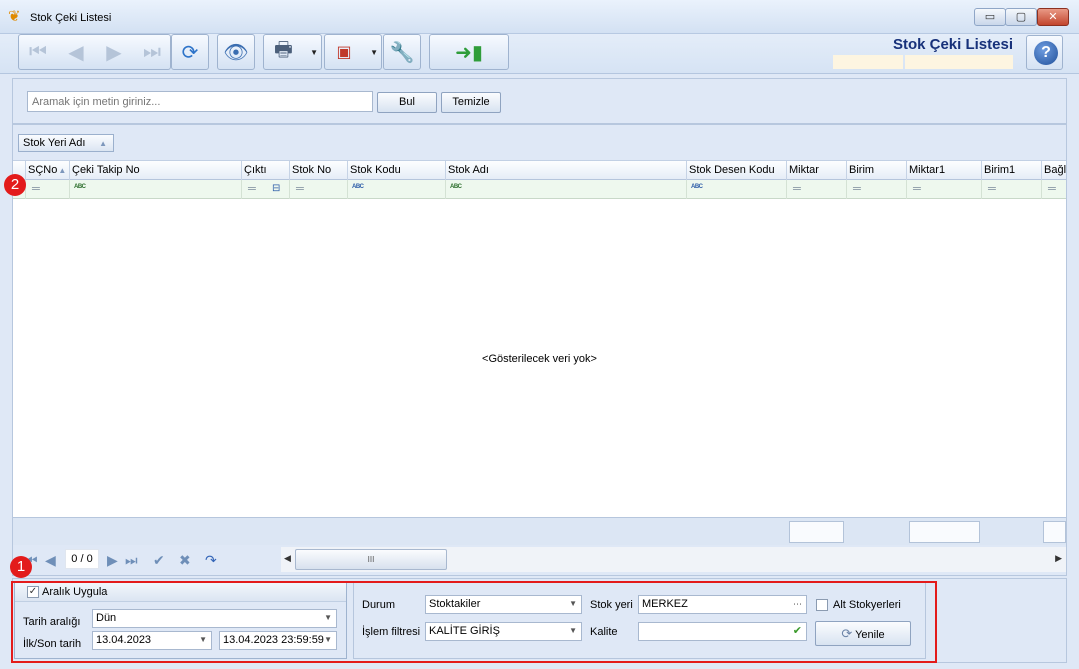 This screenshot has width=1079, height=669. What do you see at coordinates (21, 567) in the screenshot?
I see `annotation-badge-1: 1` at bounding box center [21, 567].